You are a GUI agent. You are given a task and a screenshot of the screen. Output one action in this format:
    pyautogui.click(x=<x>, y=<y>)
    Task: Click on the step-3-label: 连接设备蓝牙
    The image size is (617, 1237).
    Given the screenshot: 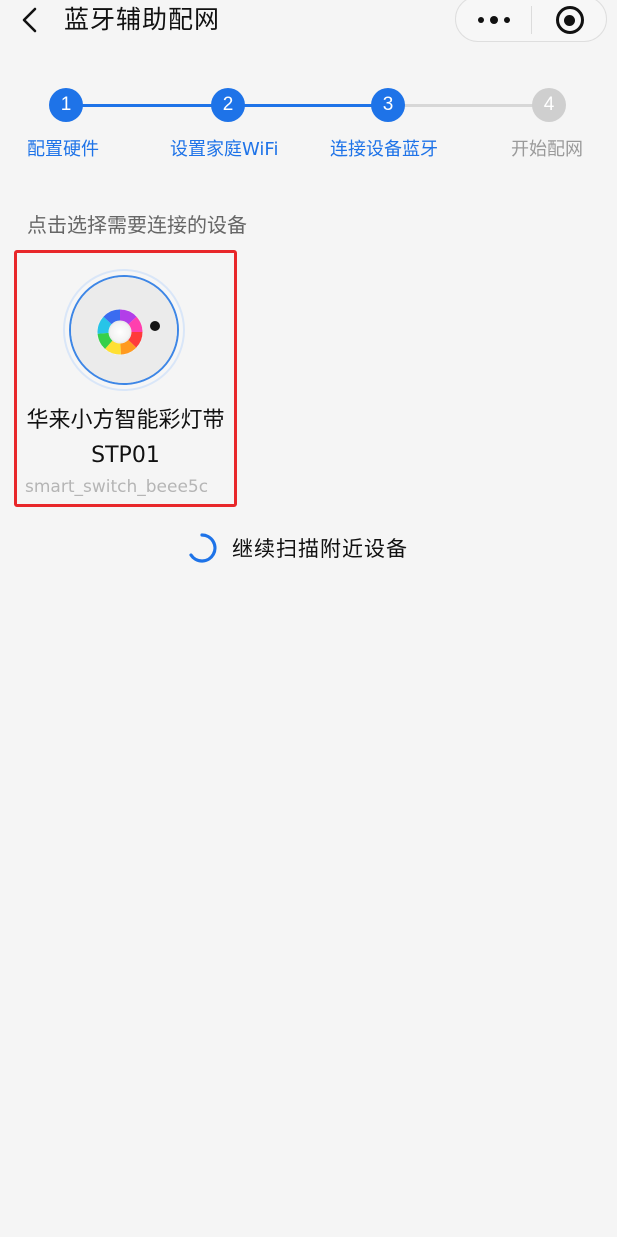 What is the action you would take?
    pyautogui.click(x=384, y=149)
    